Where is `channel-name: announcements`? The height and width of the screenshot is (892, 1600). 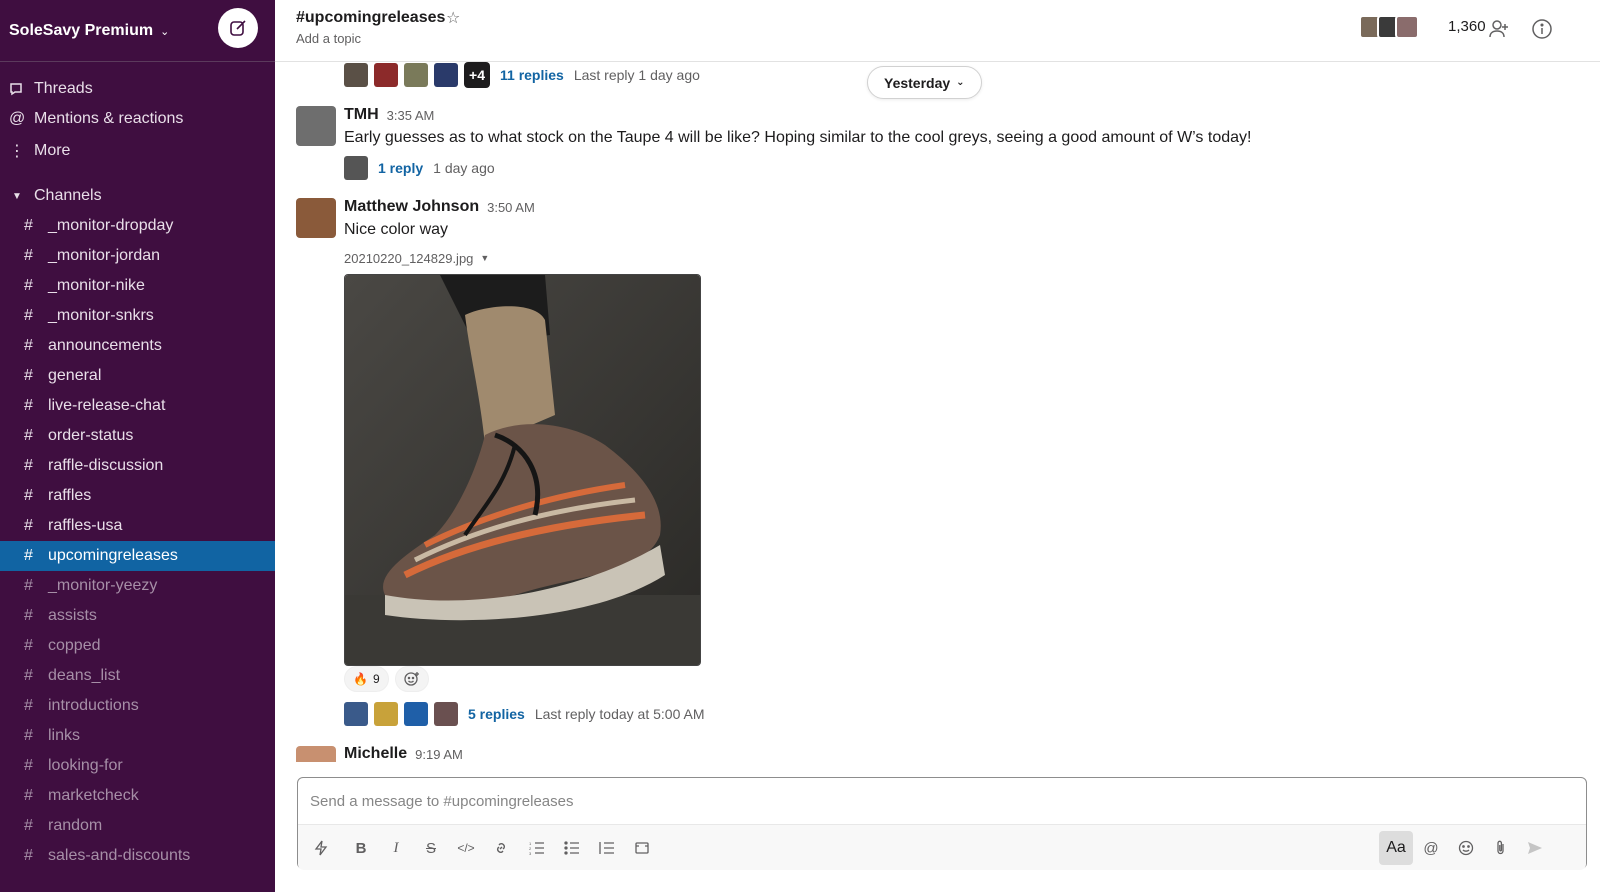 channel-name: announcements is located at coordinates (105, 345).